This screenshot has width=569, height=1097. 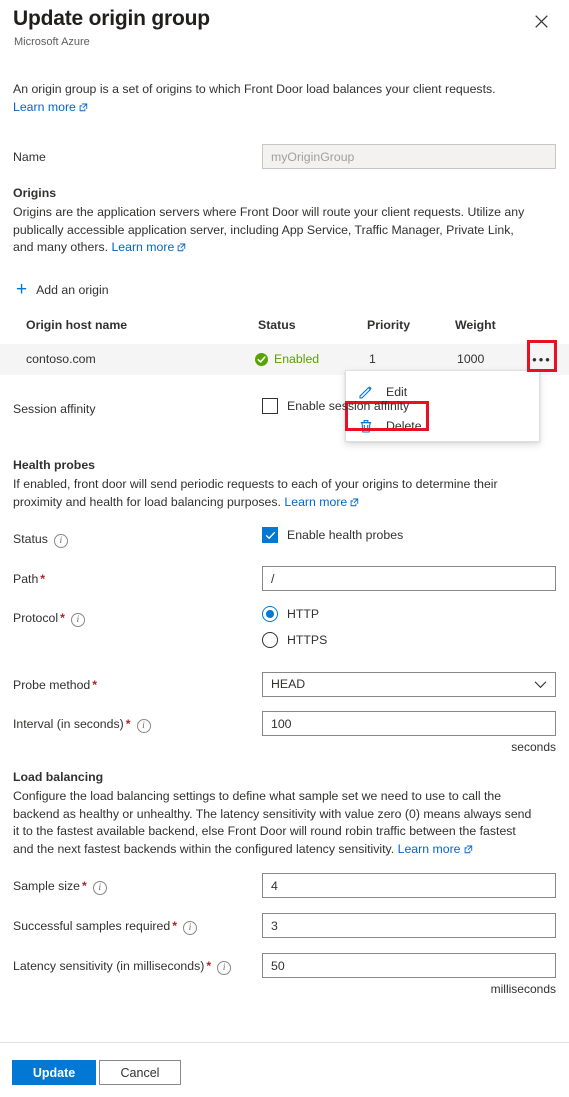 What do you see at coordinates (409, 684) in the screenshot?
I see `probe-method-select: HEAD` at bounding box center [409, 684].